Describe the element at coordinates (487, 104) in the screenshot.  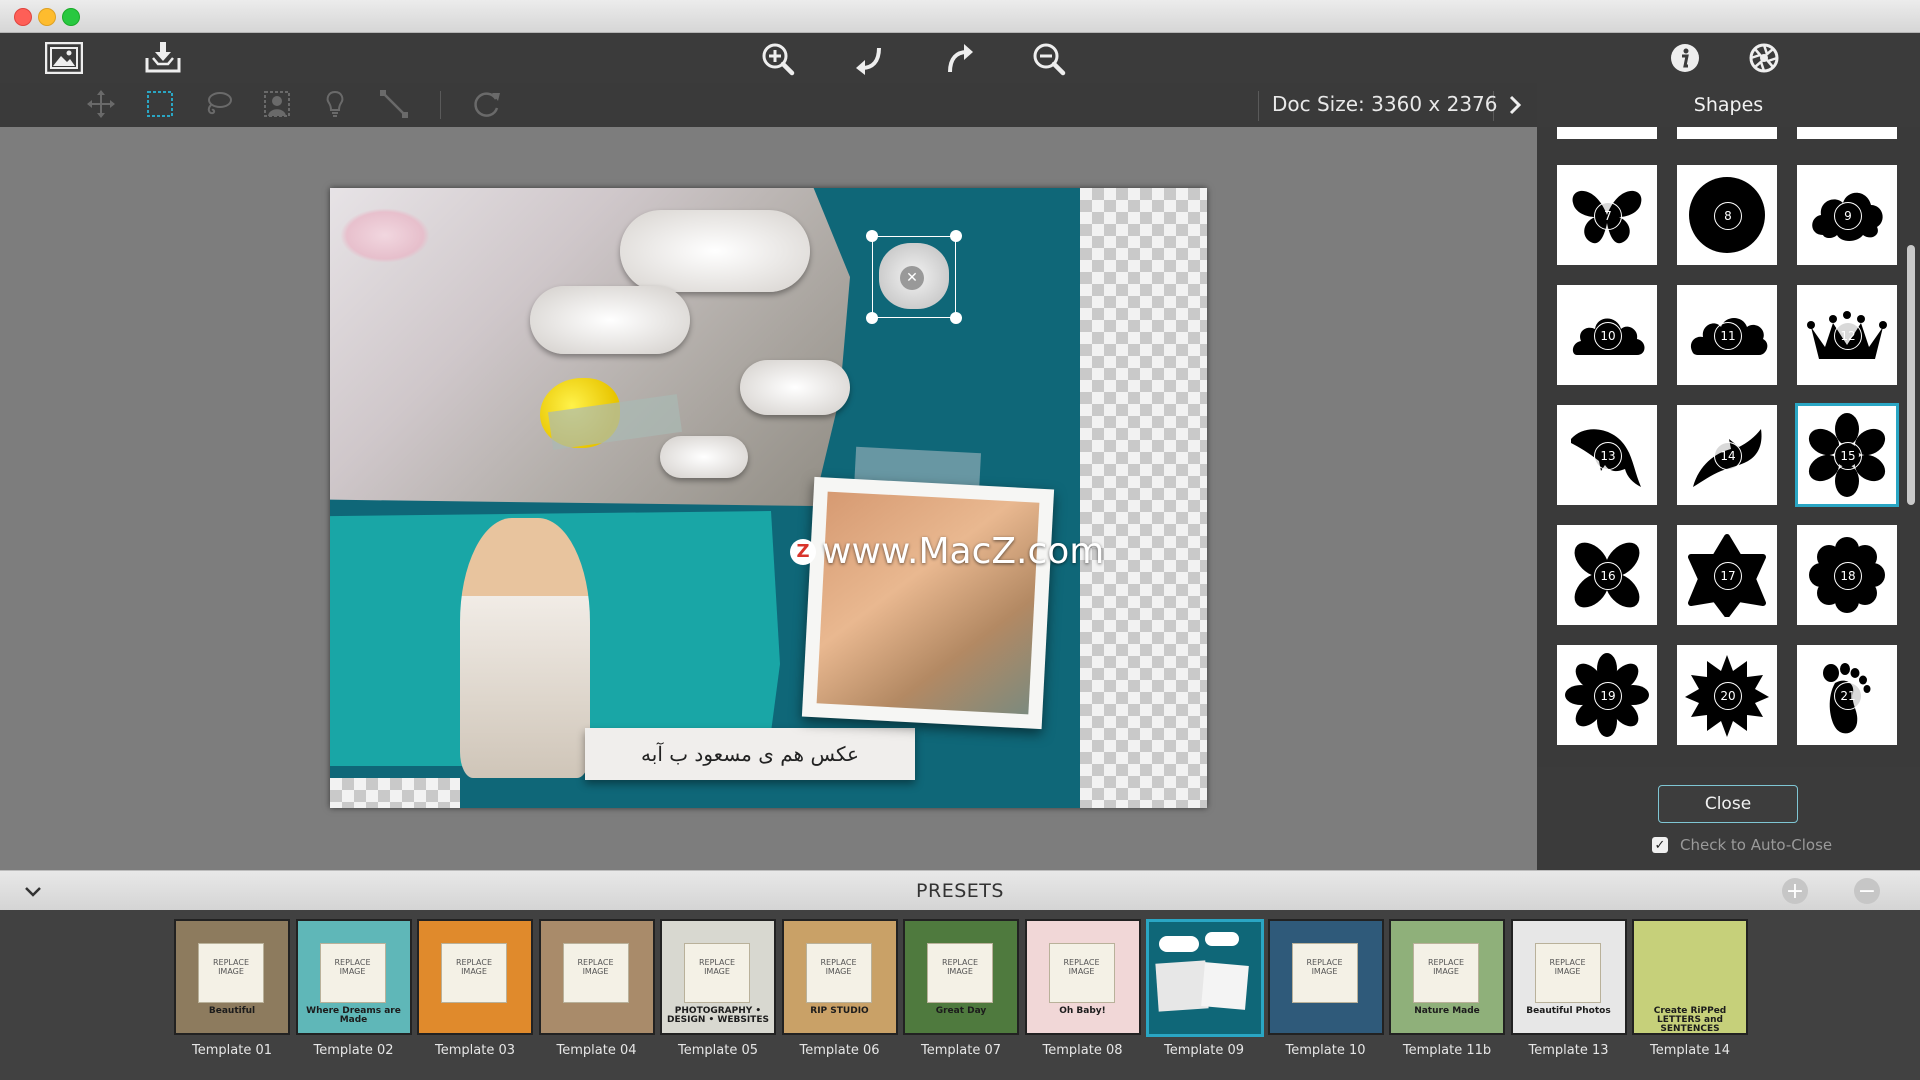
I see `rotate-tool-icon` at that location.